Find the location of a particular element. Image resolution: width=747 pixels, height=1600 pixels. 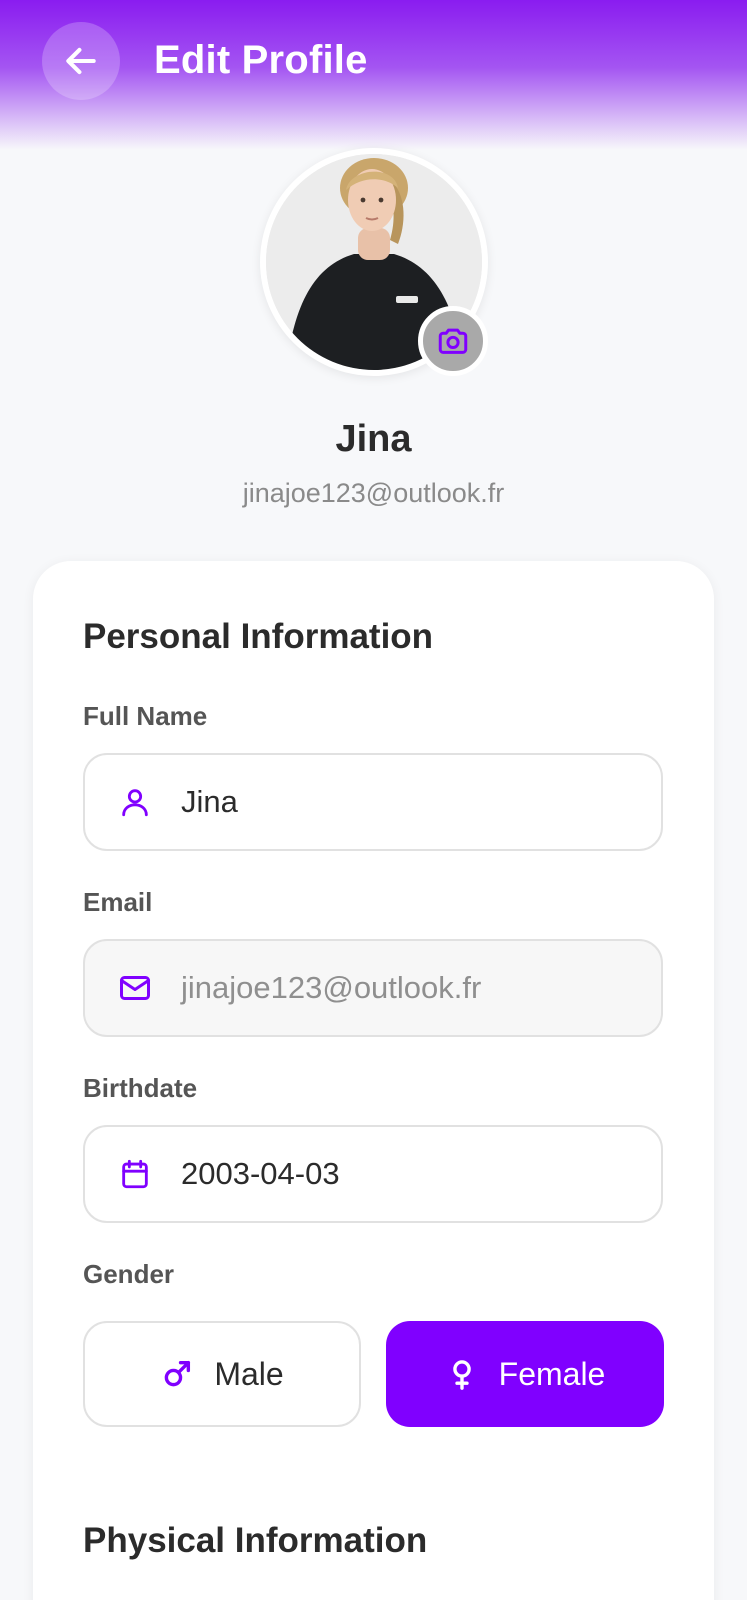

profile-name: Jina is located at coordinates (373, 439).